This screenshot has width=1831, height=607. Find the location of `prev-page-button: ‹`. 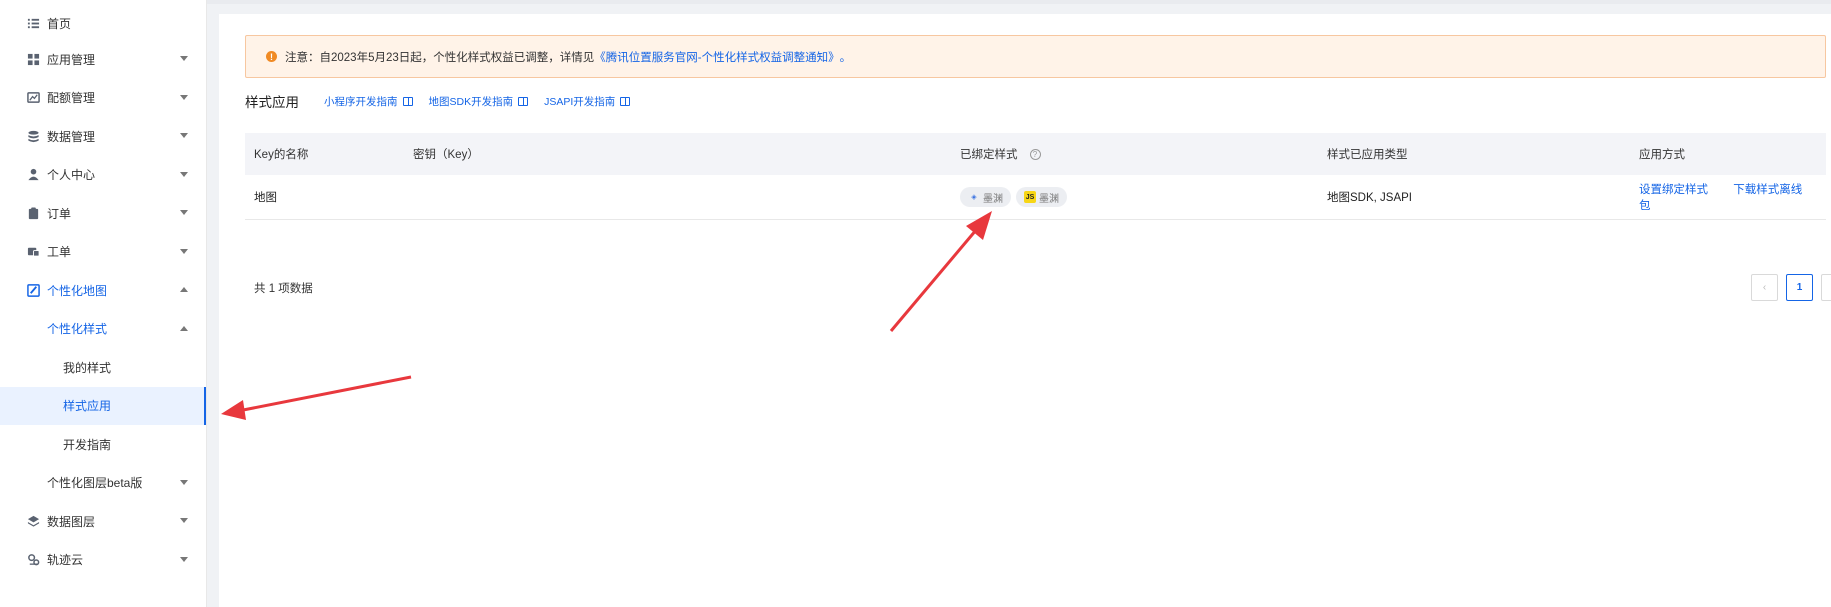

prev-page-button: ‹ is located at coordinates (1764, 287).